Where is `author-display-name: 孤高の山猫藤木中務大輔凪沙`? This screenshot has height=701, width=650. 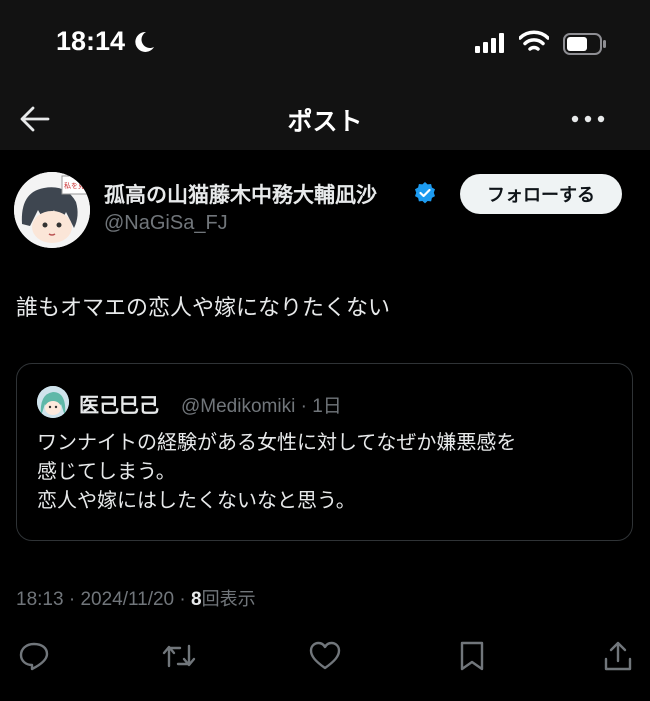 author-display-name: 孤高の山猫藤木中務大輔凪沙 is located at coordinates (240, 194).